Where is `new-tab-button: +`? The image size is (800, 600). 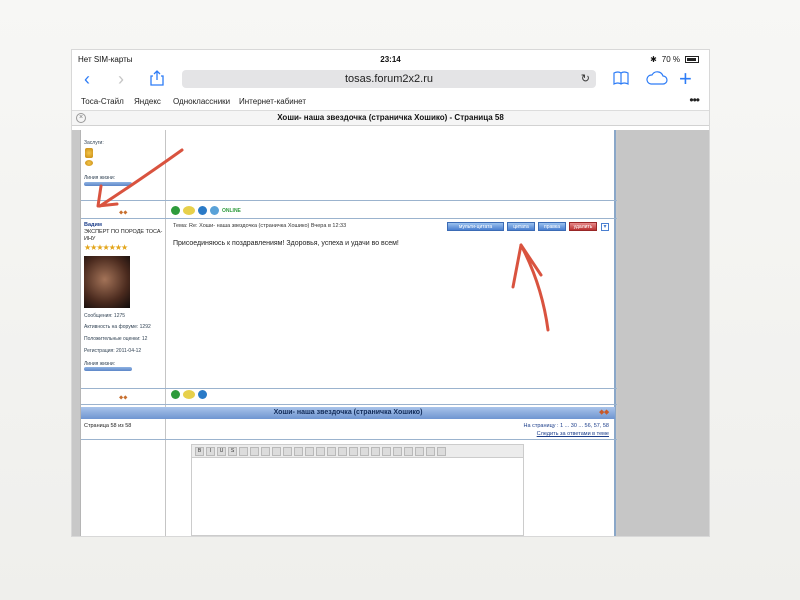
new-tab-button: + is located at coordinates (685, 79).